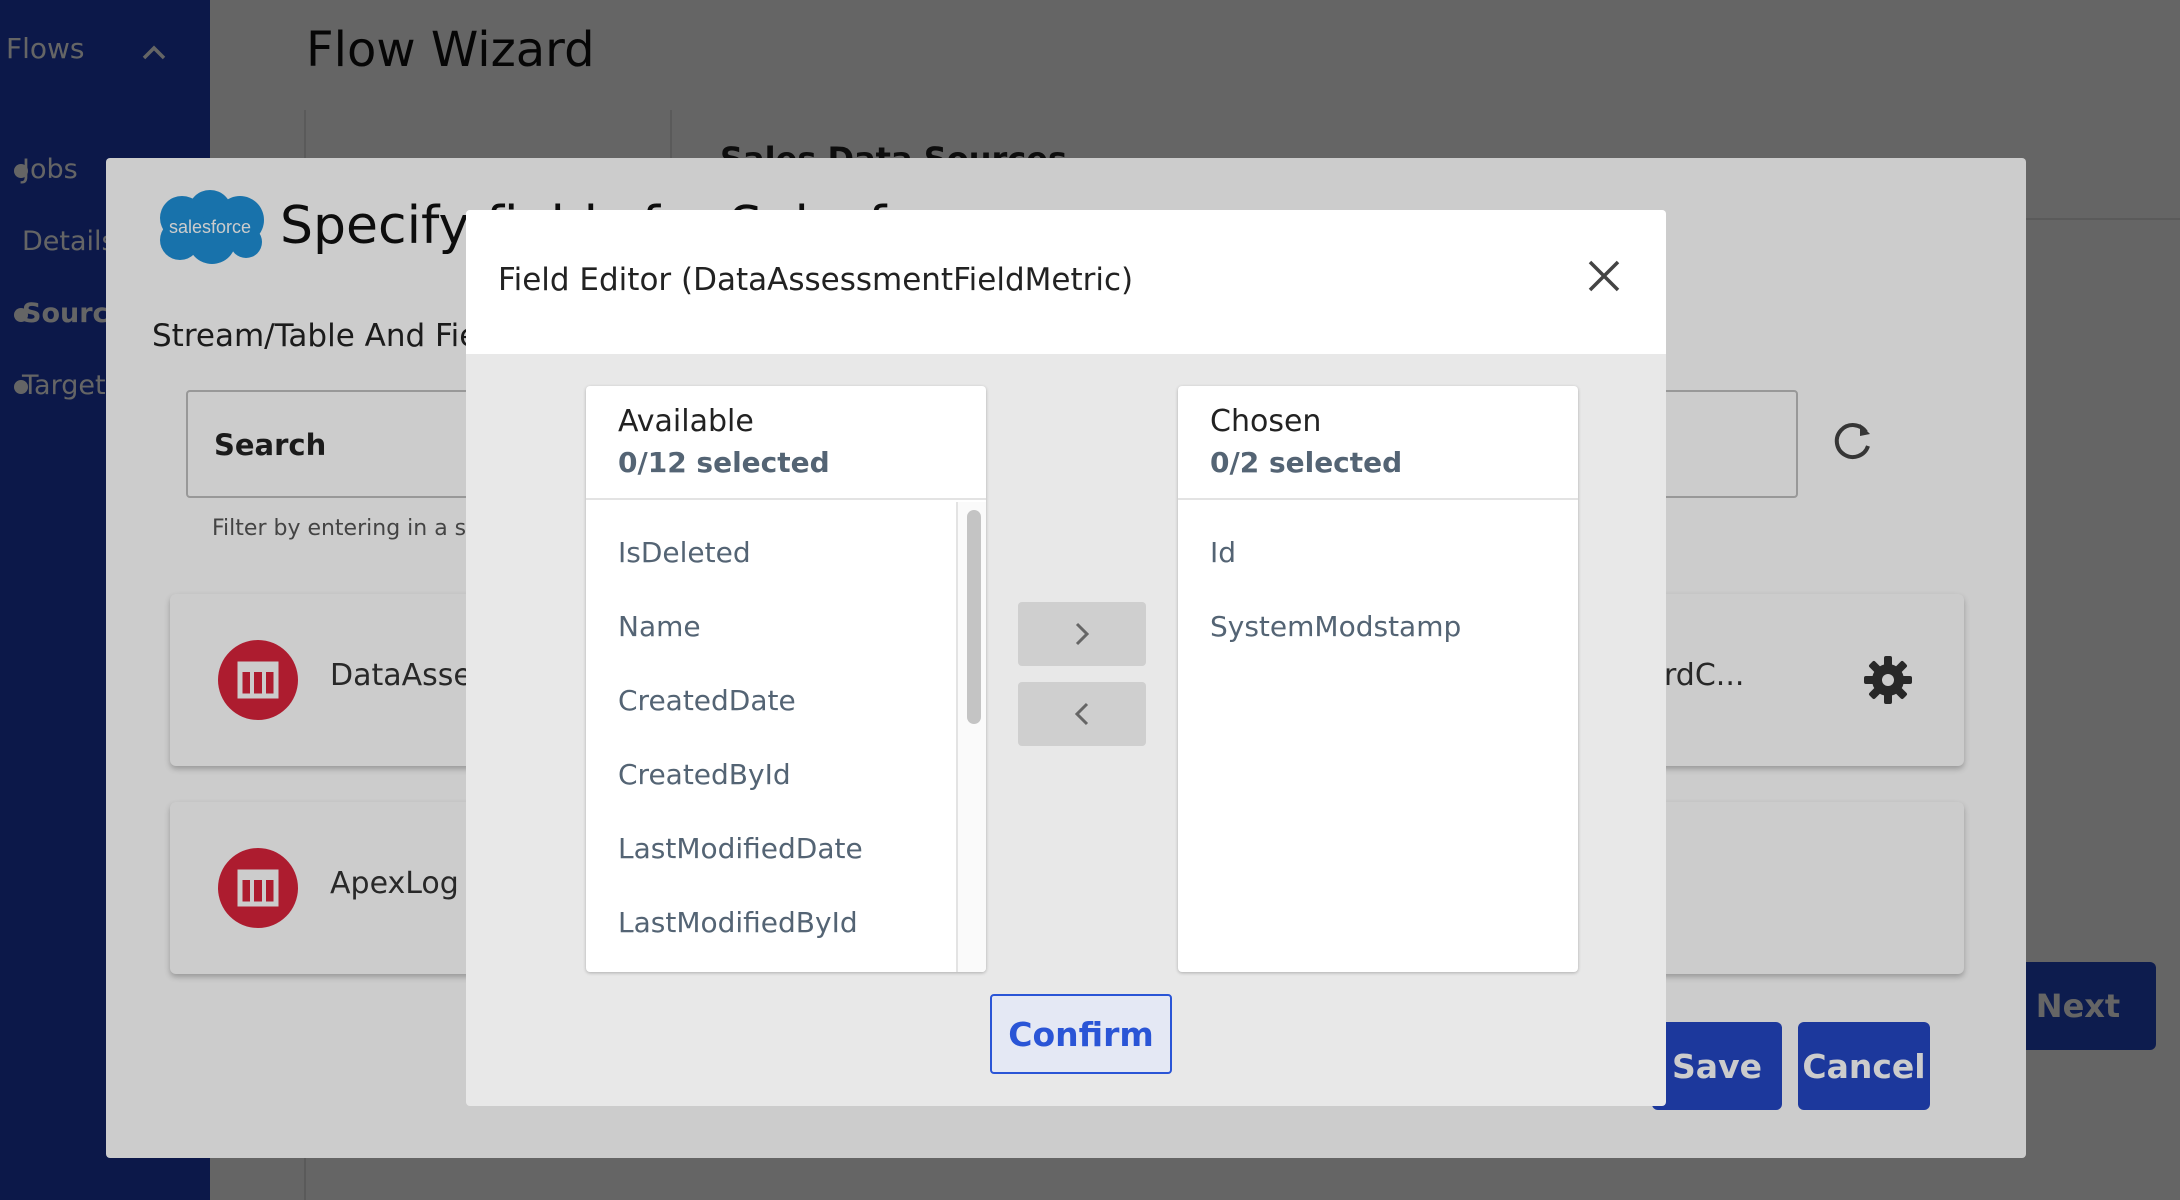 This screenshot has height=1200, width=2180. What do you see at coordinates (1378, 736) in the screenshot?
I see `list-body: Id SystemModstamp` at bounding box center [1378, 736].